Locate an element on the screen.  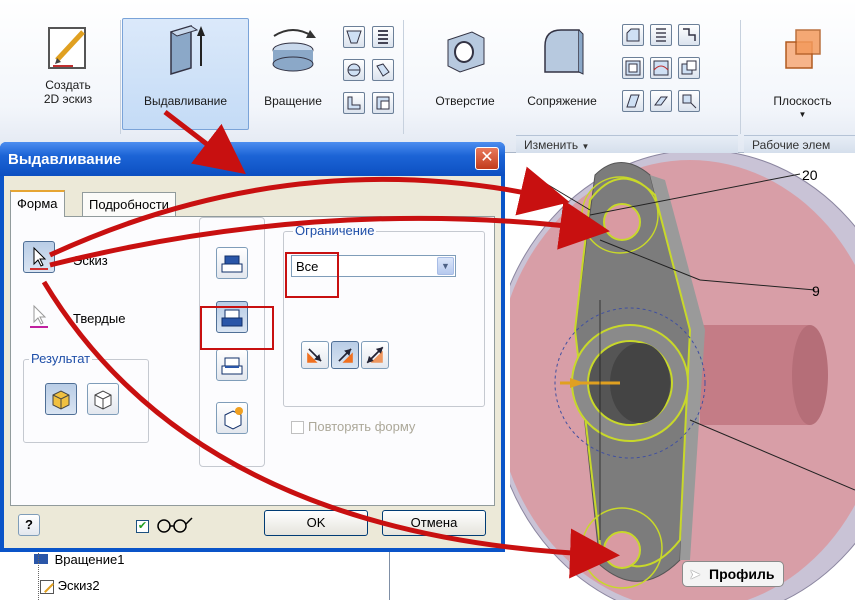
coil-icon is located at coordinates (383, 37).